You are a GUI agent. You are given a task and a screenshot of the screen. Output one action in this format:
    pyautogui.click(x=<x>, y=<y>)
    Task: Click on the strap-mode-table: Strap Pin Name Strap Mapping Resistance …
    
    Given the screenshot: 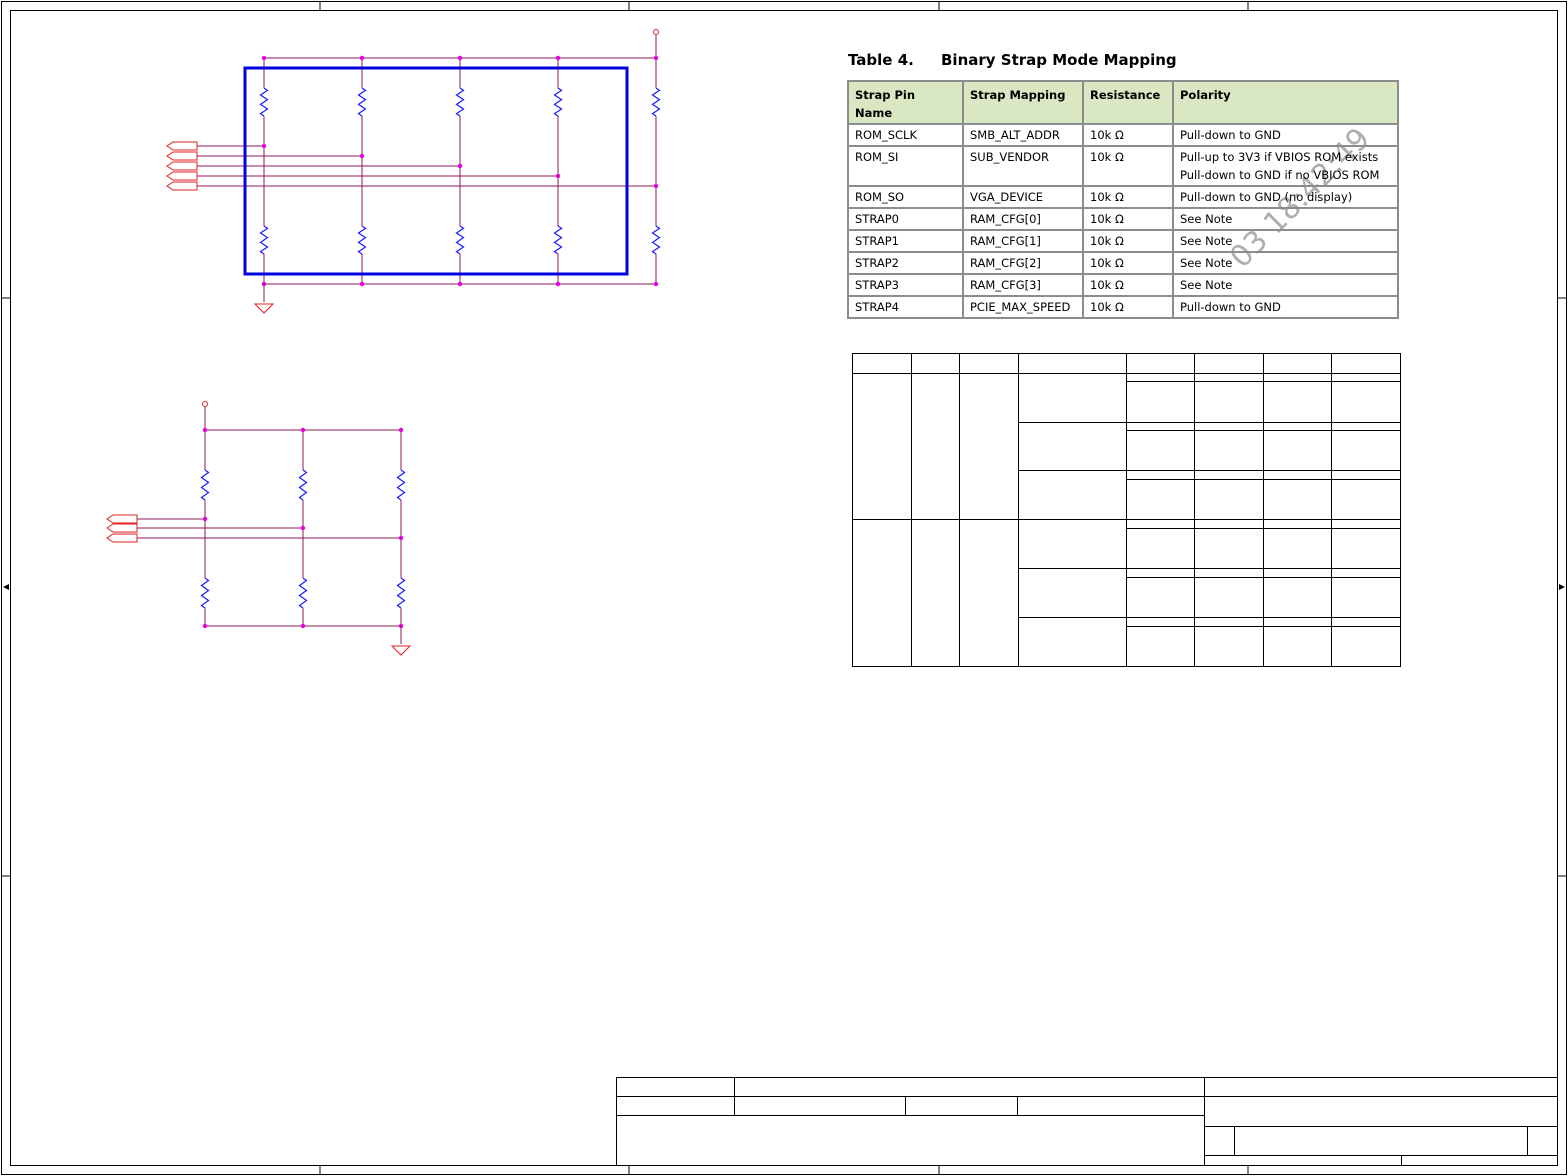 What is the action you would take?
    pyautogui.click(x=1123, y=199)
    